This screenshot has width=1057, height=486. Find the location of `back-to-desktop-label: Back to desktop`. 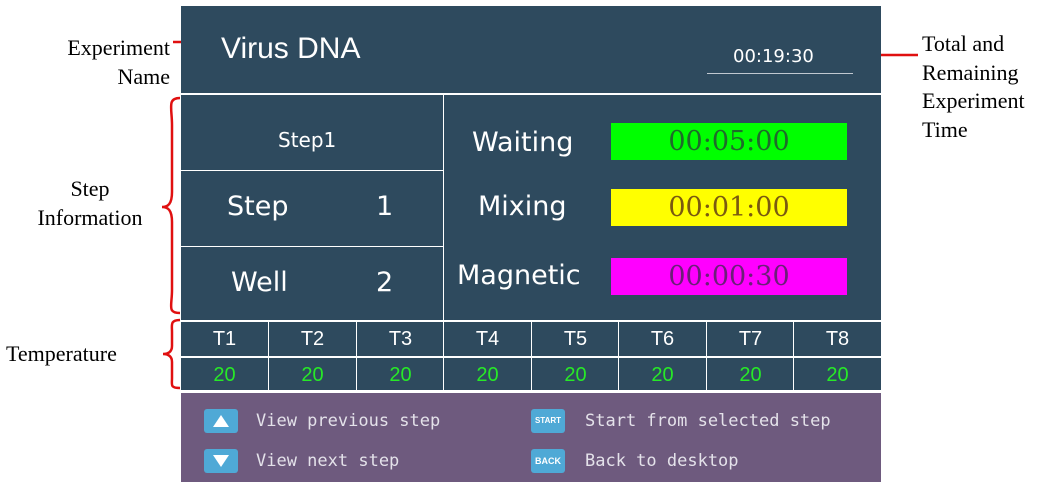

back-to-desktop-label: Back to desktop is located at coordinates (662, 461).